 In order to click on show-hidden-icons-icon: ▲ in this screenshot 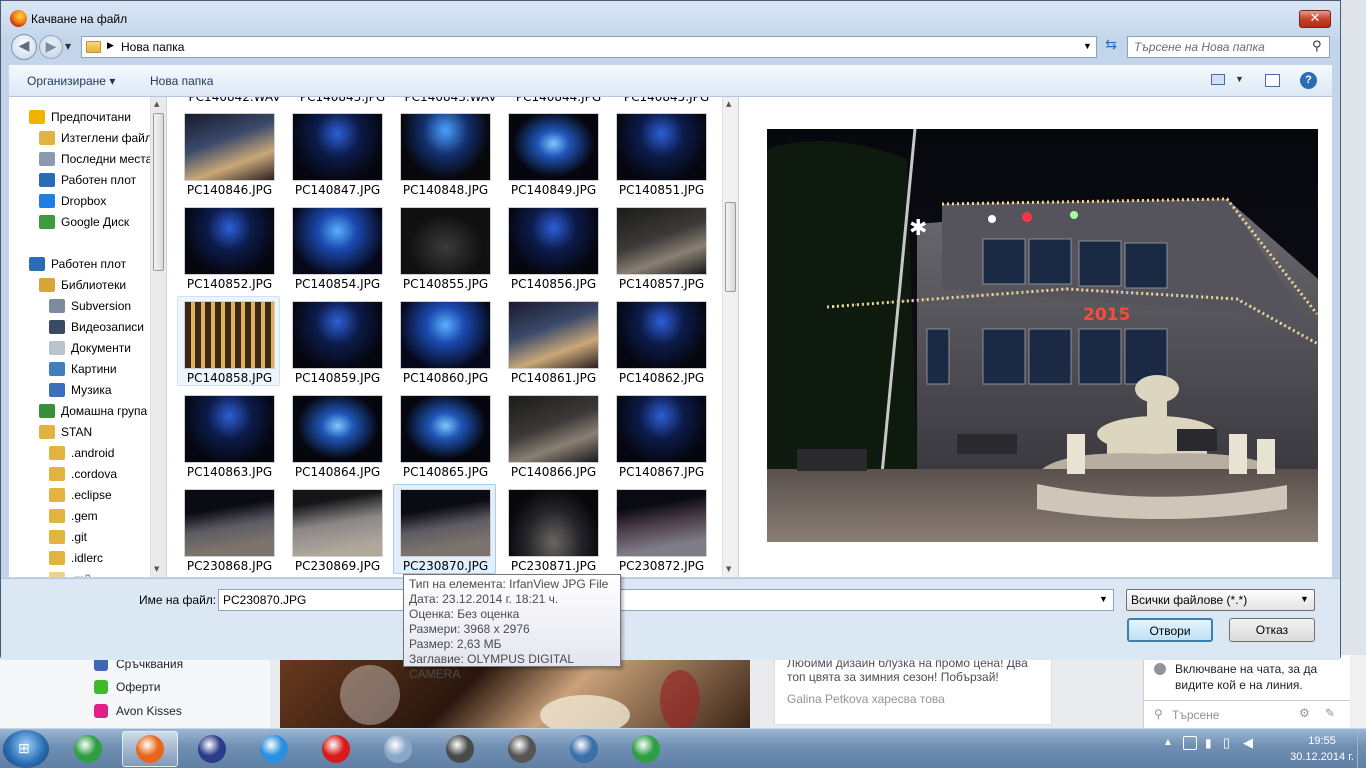, I will do `click(1168, 742)`.